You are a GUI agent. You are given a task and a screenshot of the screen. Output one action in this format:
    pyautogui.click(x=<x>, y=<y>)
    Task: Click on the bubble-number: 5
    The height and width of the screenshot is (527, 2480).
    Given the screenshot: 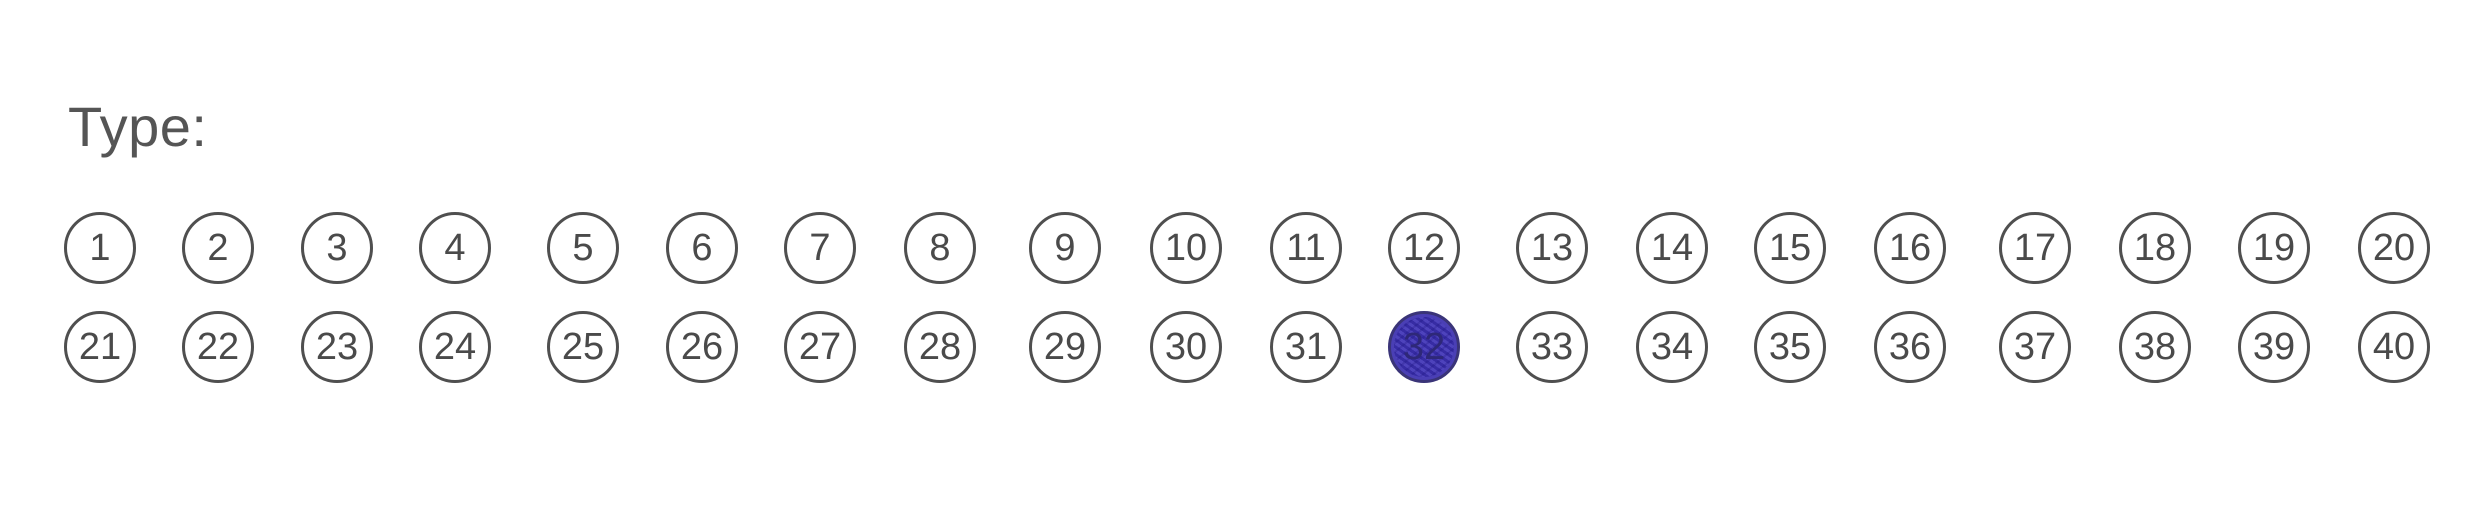 What is the action you would take?
    pyautogui.click(x=583, y=247)
    